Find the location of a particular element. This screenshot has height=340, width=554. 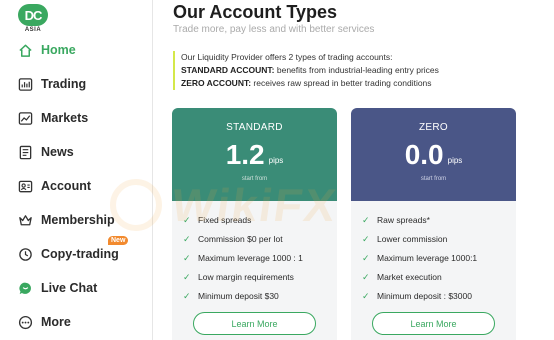

feature-text: Maximum leverage 1000:1 is located at coordinates (427, 257).